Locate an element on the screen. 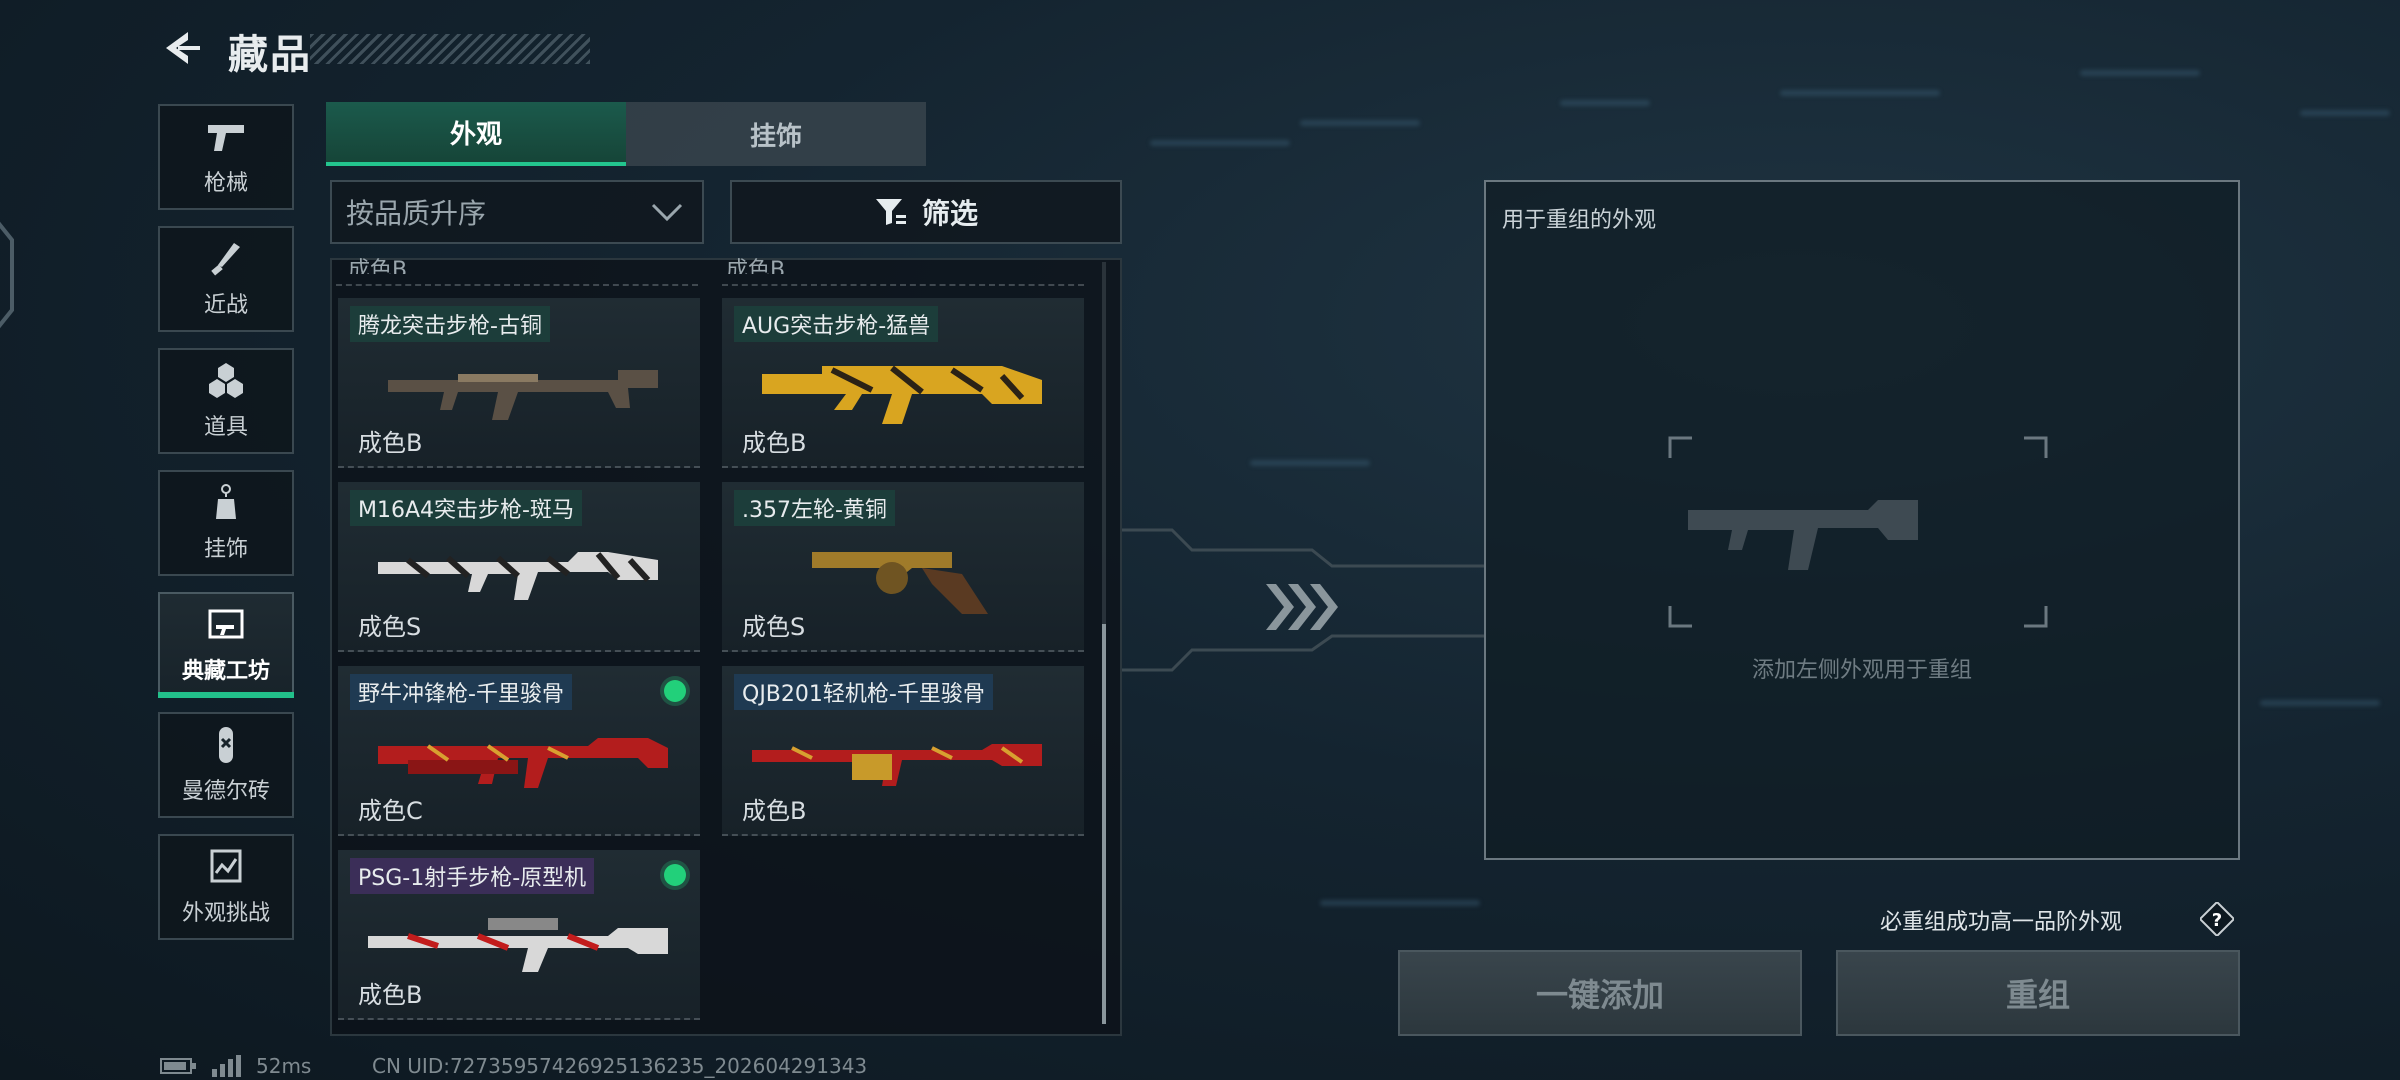 This screenshot has height=1080, width=2400. filter-button: 筛选 is located at coordinates (926, 212).